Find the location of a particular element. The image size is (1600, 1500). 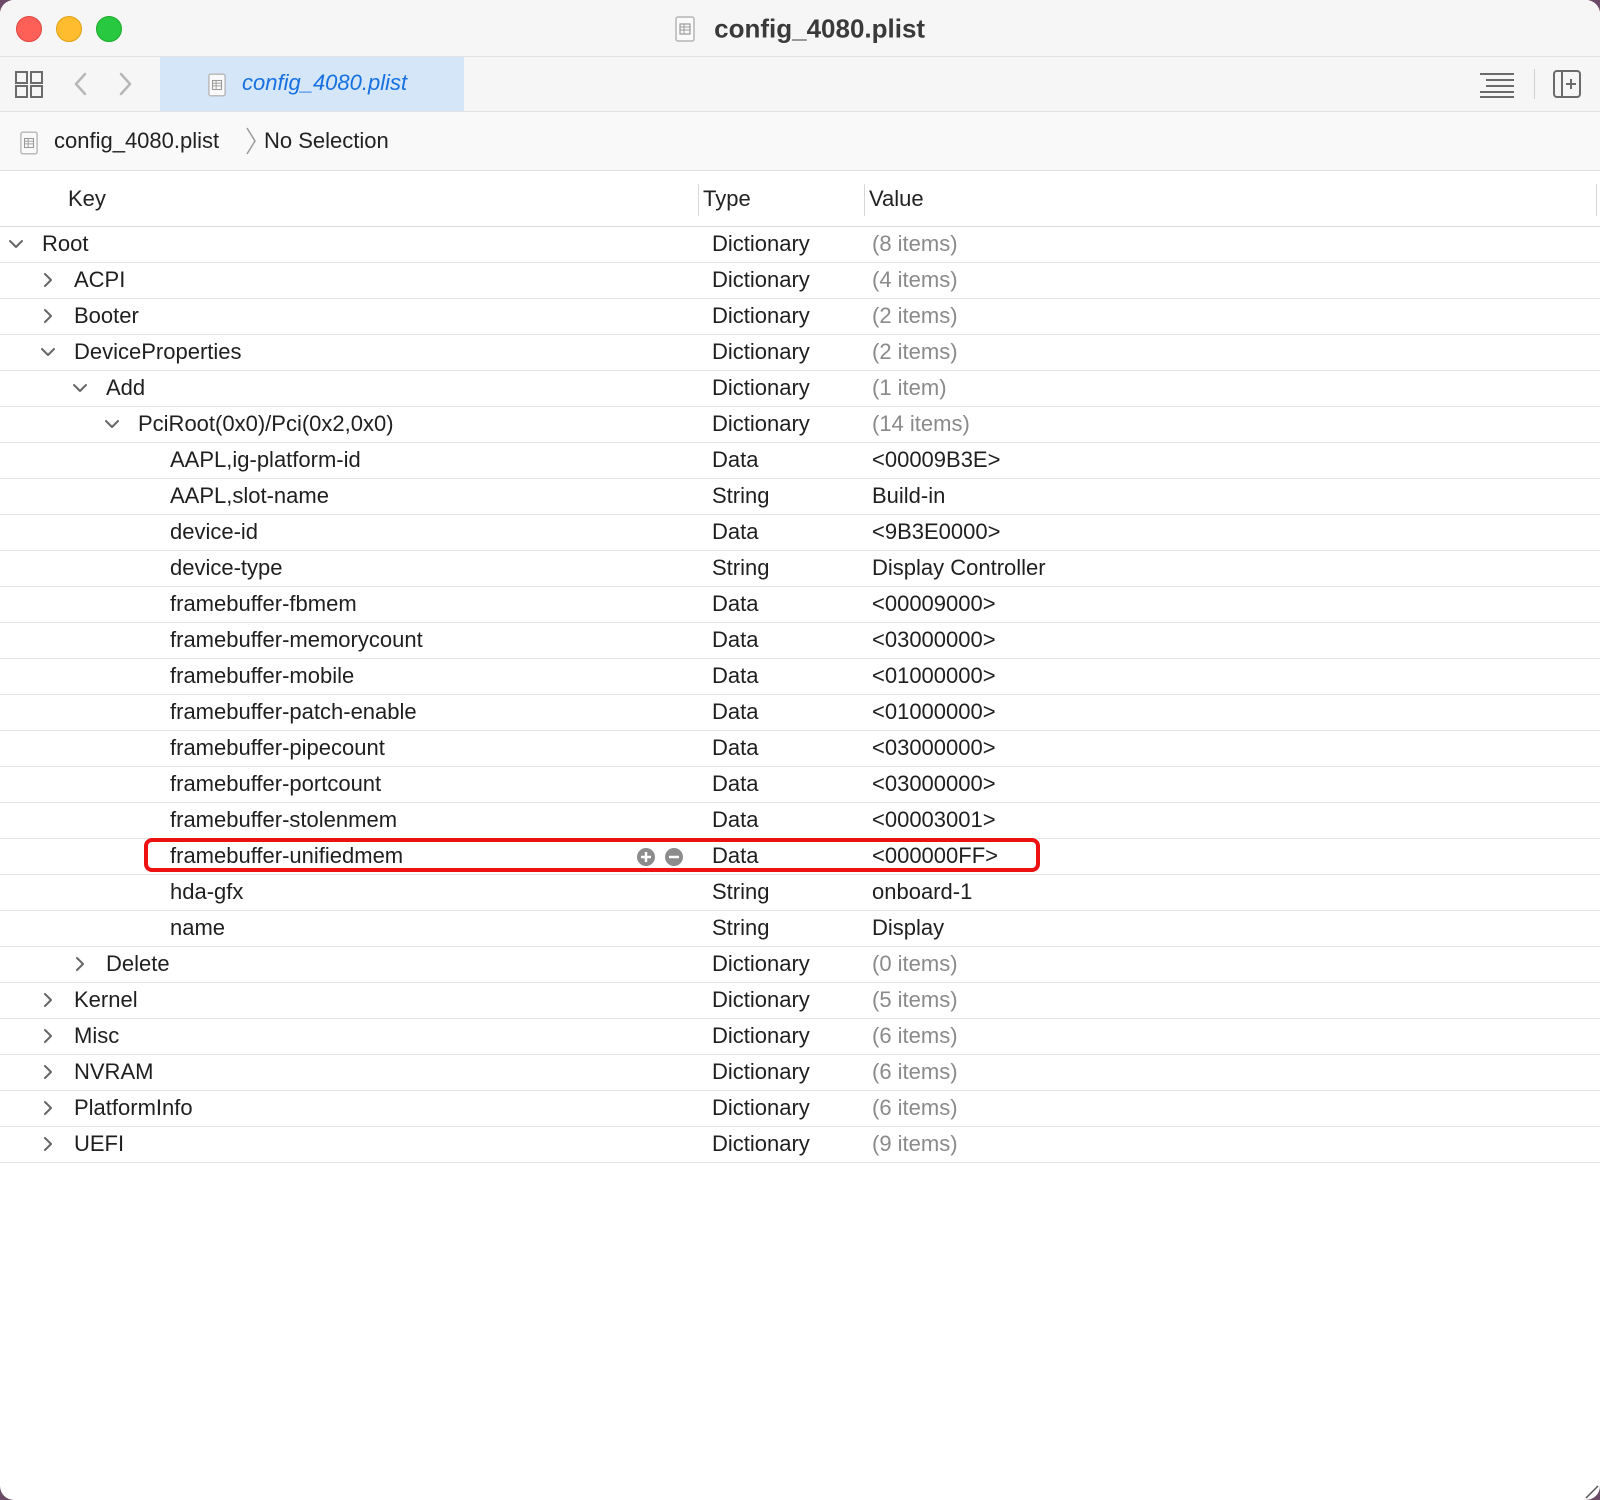

row-key: UEFI is located at coordinates (99, 1144).